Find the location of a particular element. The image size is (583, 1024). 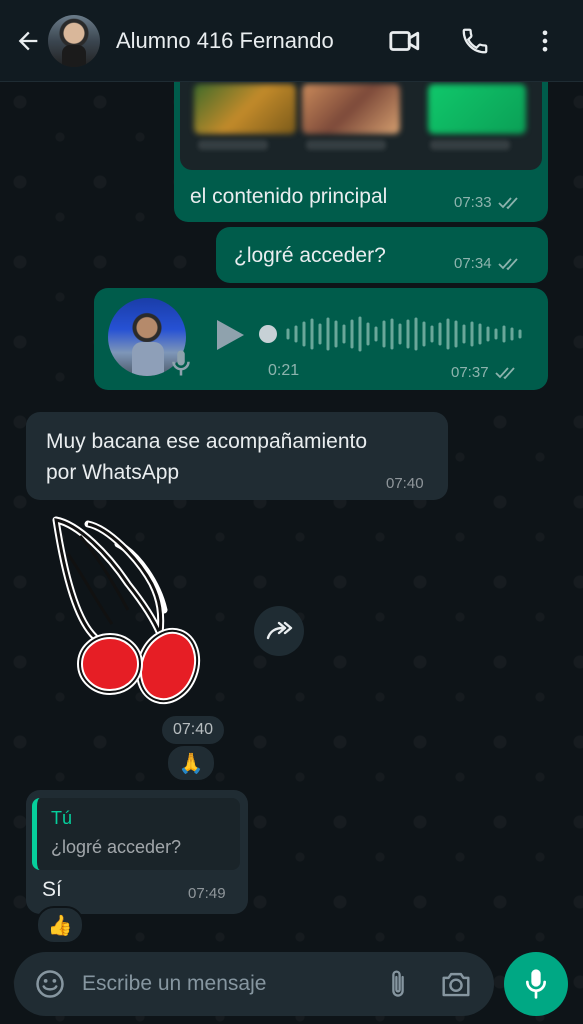

voice-record-button is located at coordinates (536, 984).